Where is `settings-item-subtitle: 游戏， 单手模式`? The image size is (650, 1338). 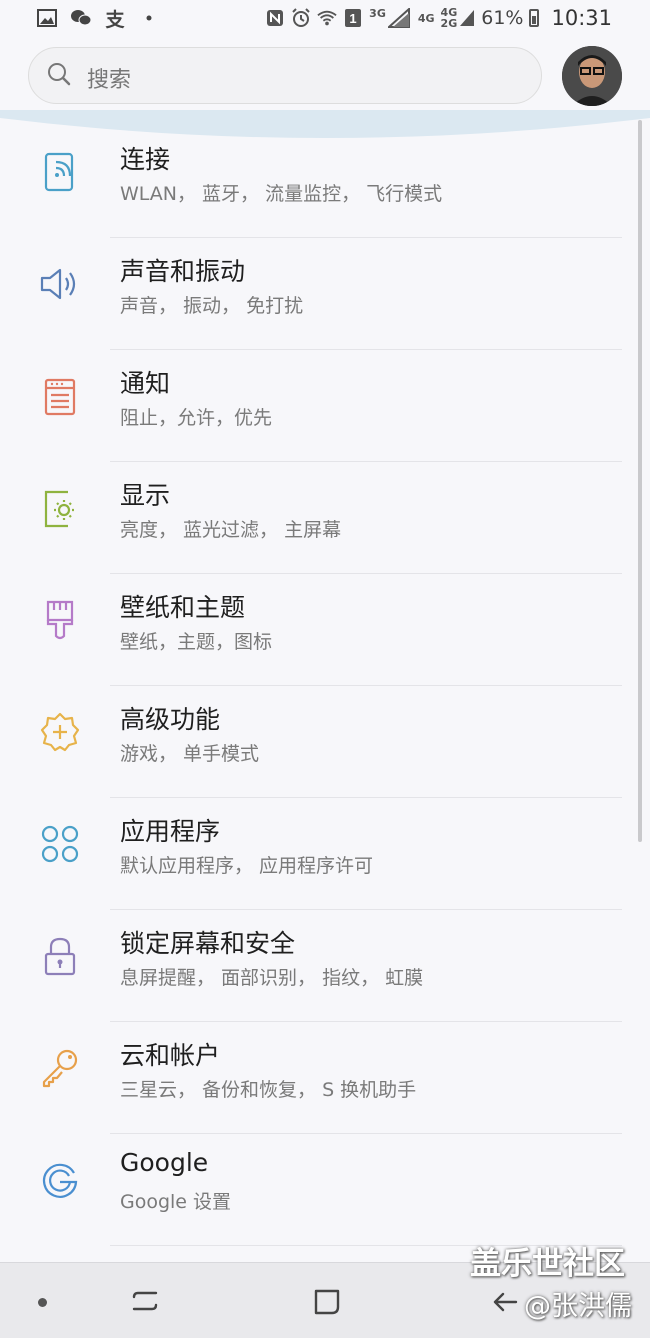
settings-item-subtitle: 游戏， 单手模式 is located at coordinates (190, 754).